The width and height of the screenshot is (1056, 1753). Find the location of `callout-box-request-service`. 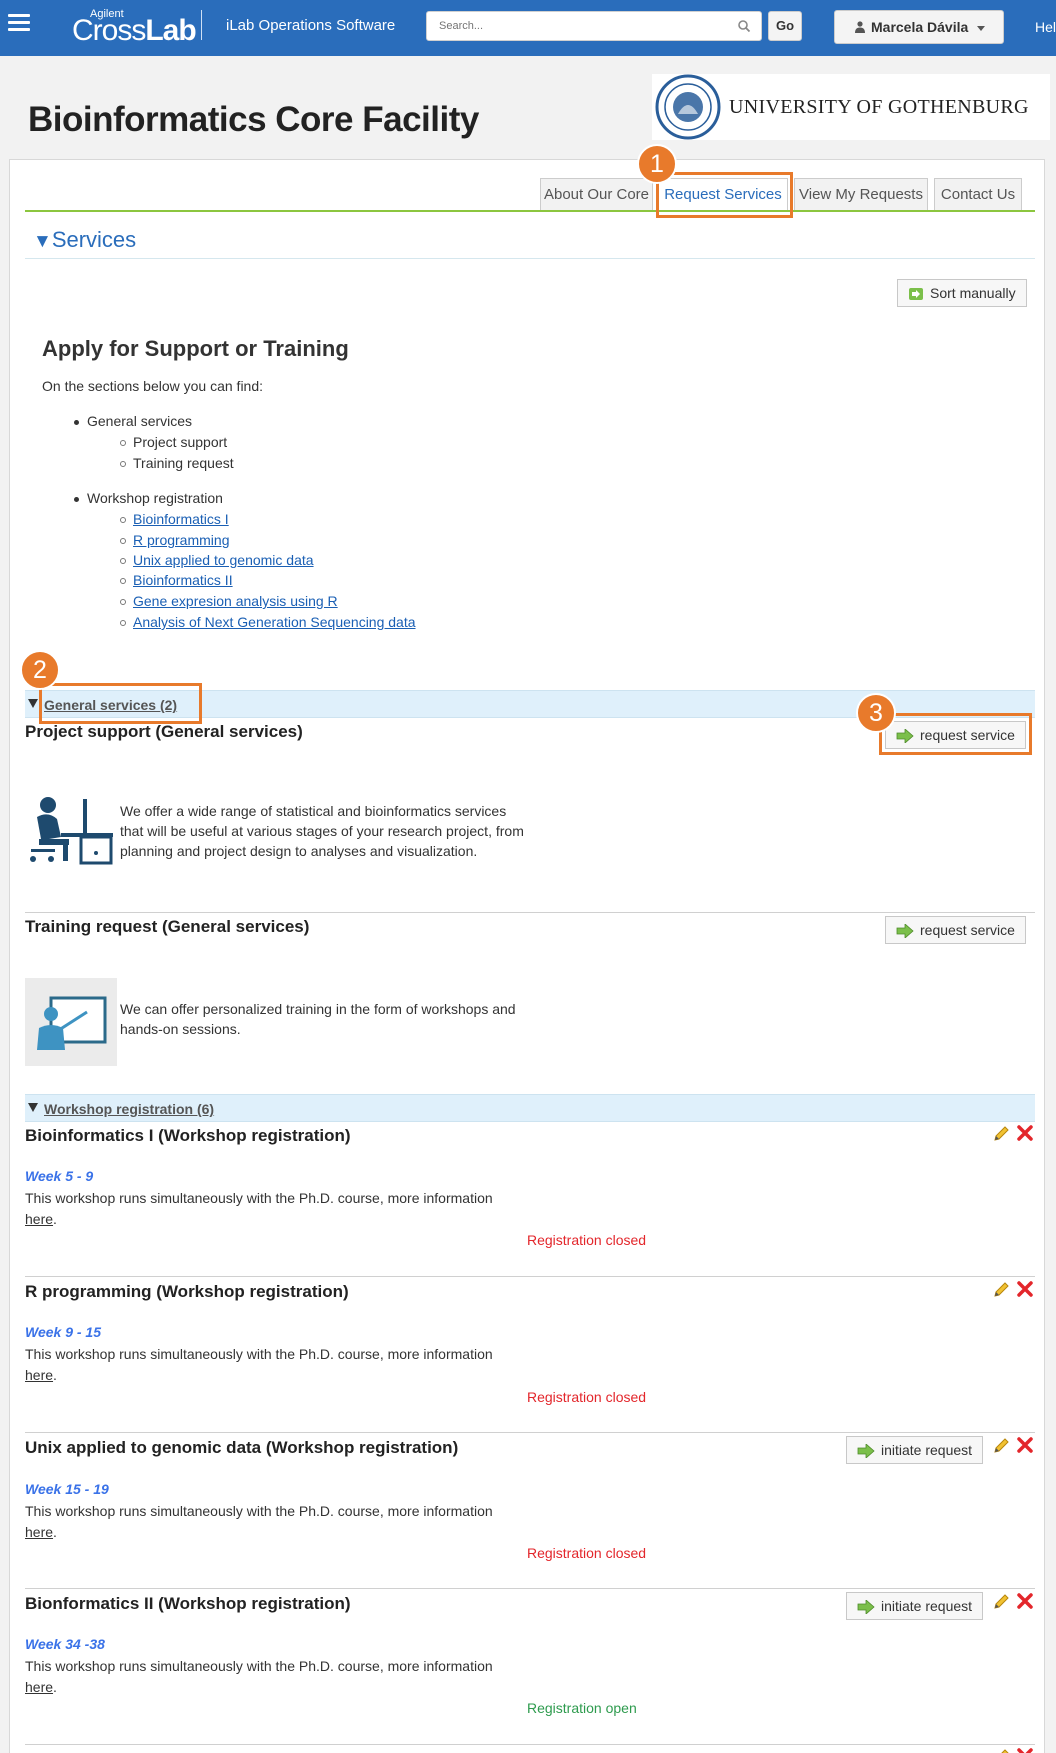

callout-box-request-service is located at coordinates (955, 734).